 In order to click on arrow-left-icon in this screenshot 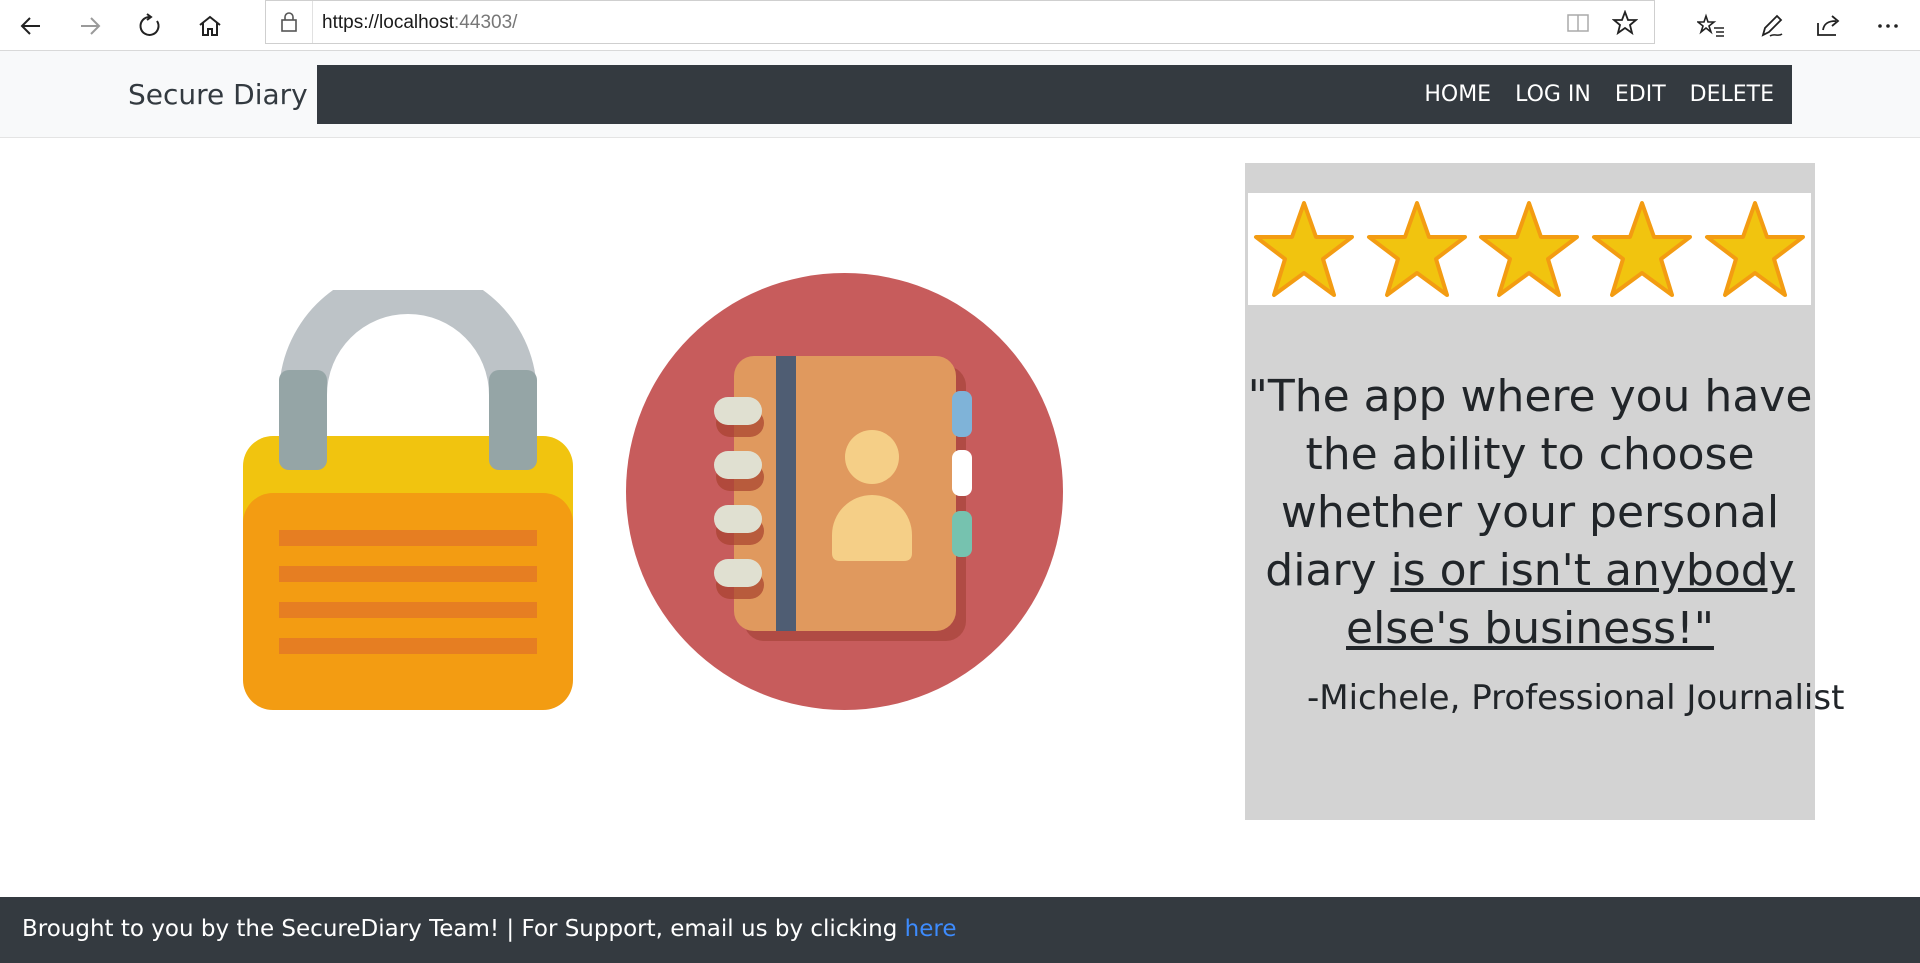, I will do `click(30, 26)`.